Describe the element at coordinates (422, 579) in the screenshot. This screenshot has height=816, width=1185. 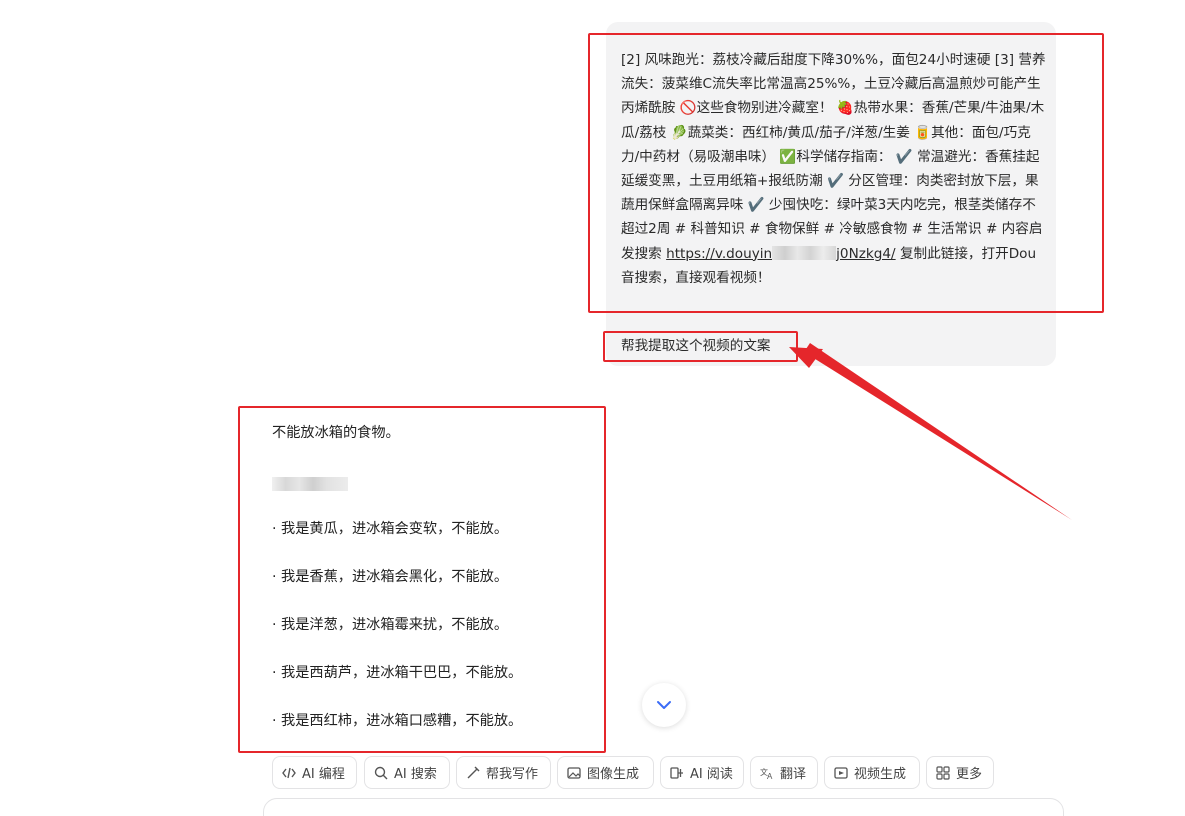
I see `annotation-box-answer` at that location.